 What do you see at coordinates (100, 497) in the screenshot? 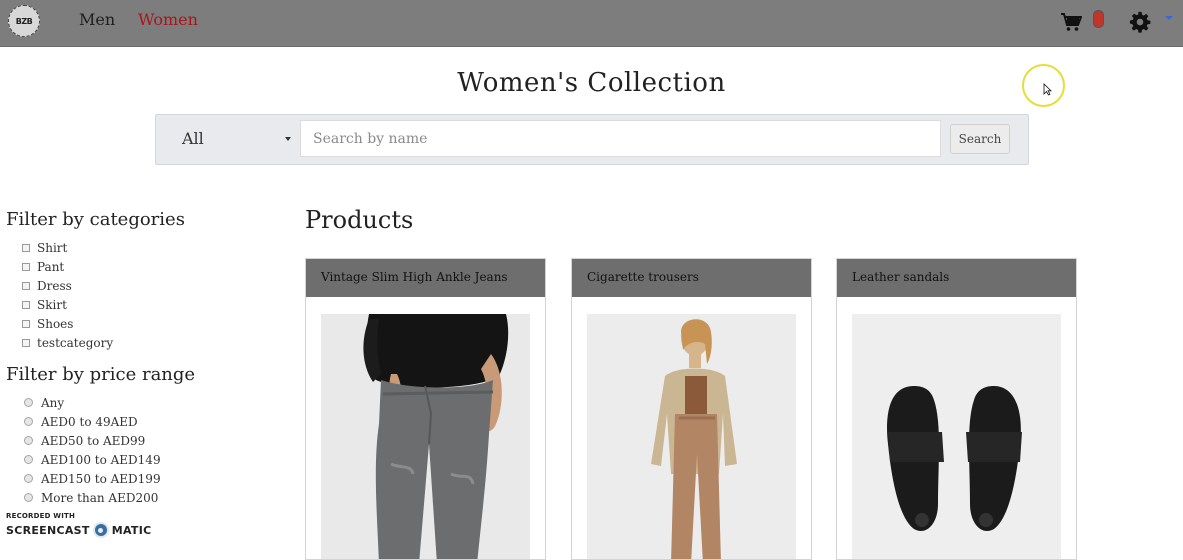
I see `filter-label: More than AED200` at bounding box center [100, 497].